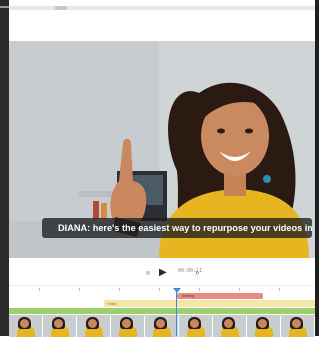  Describe the element at coordinates (4, 168) in the screenshot. I see `window-left-edge` at that location.